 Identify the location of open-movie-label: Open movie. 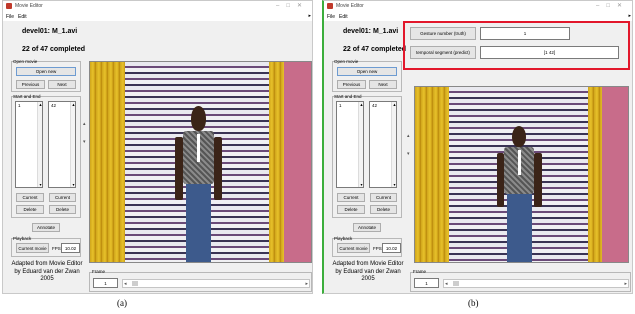
(25, 61).